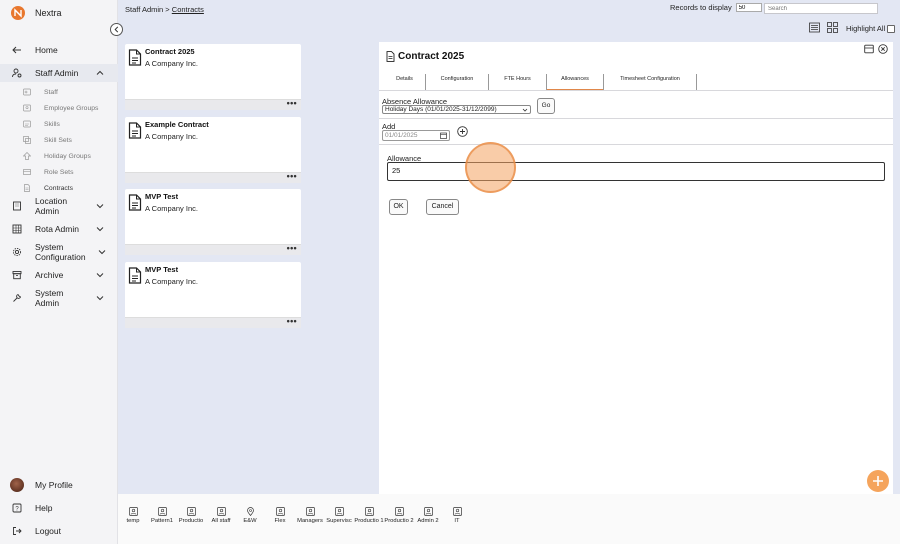  Describe the element at coordinates (832, 27) in the screenshot. I see `grid-view-icon` at that location.